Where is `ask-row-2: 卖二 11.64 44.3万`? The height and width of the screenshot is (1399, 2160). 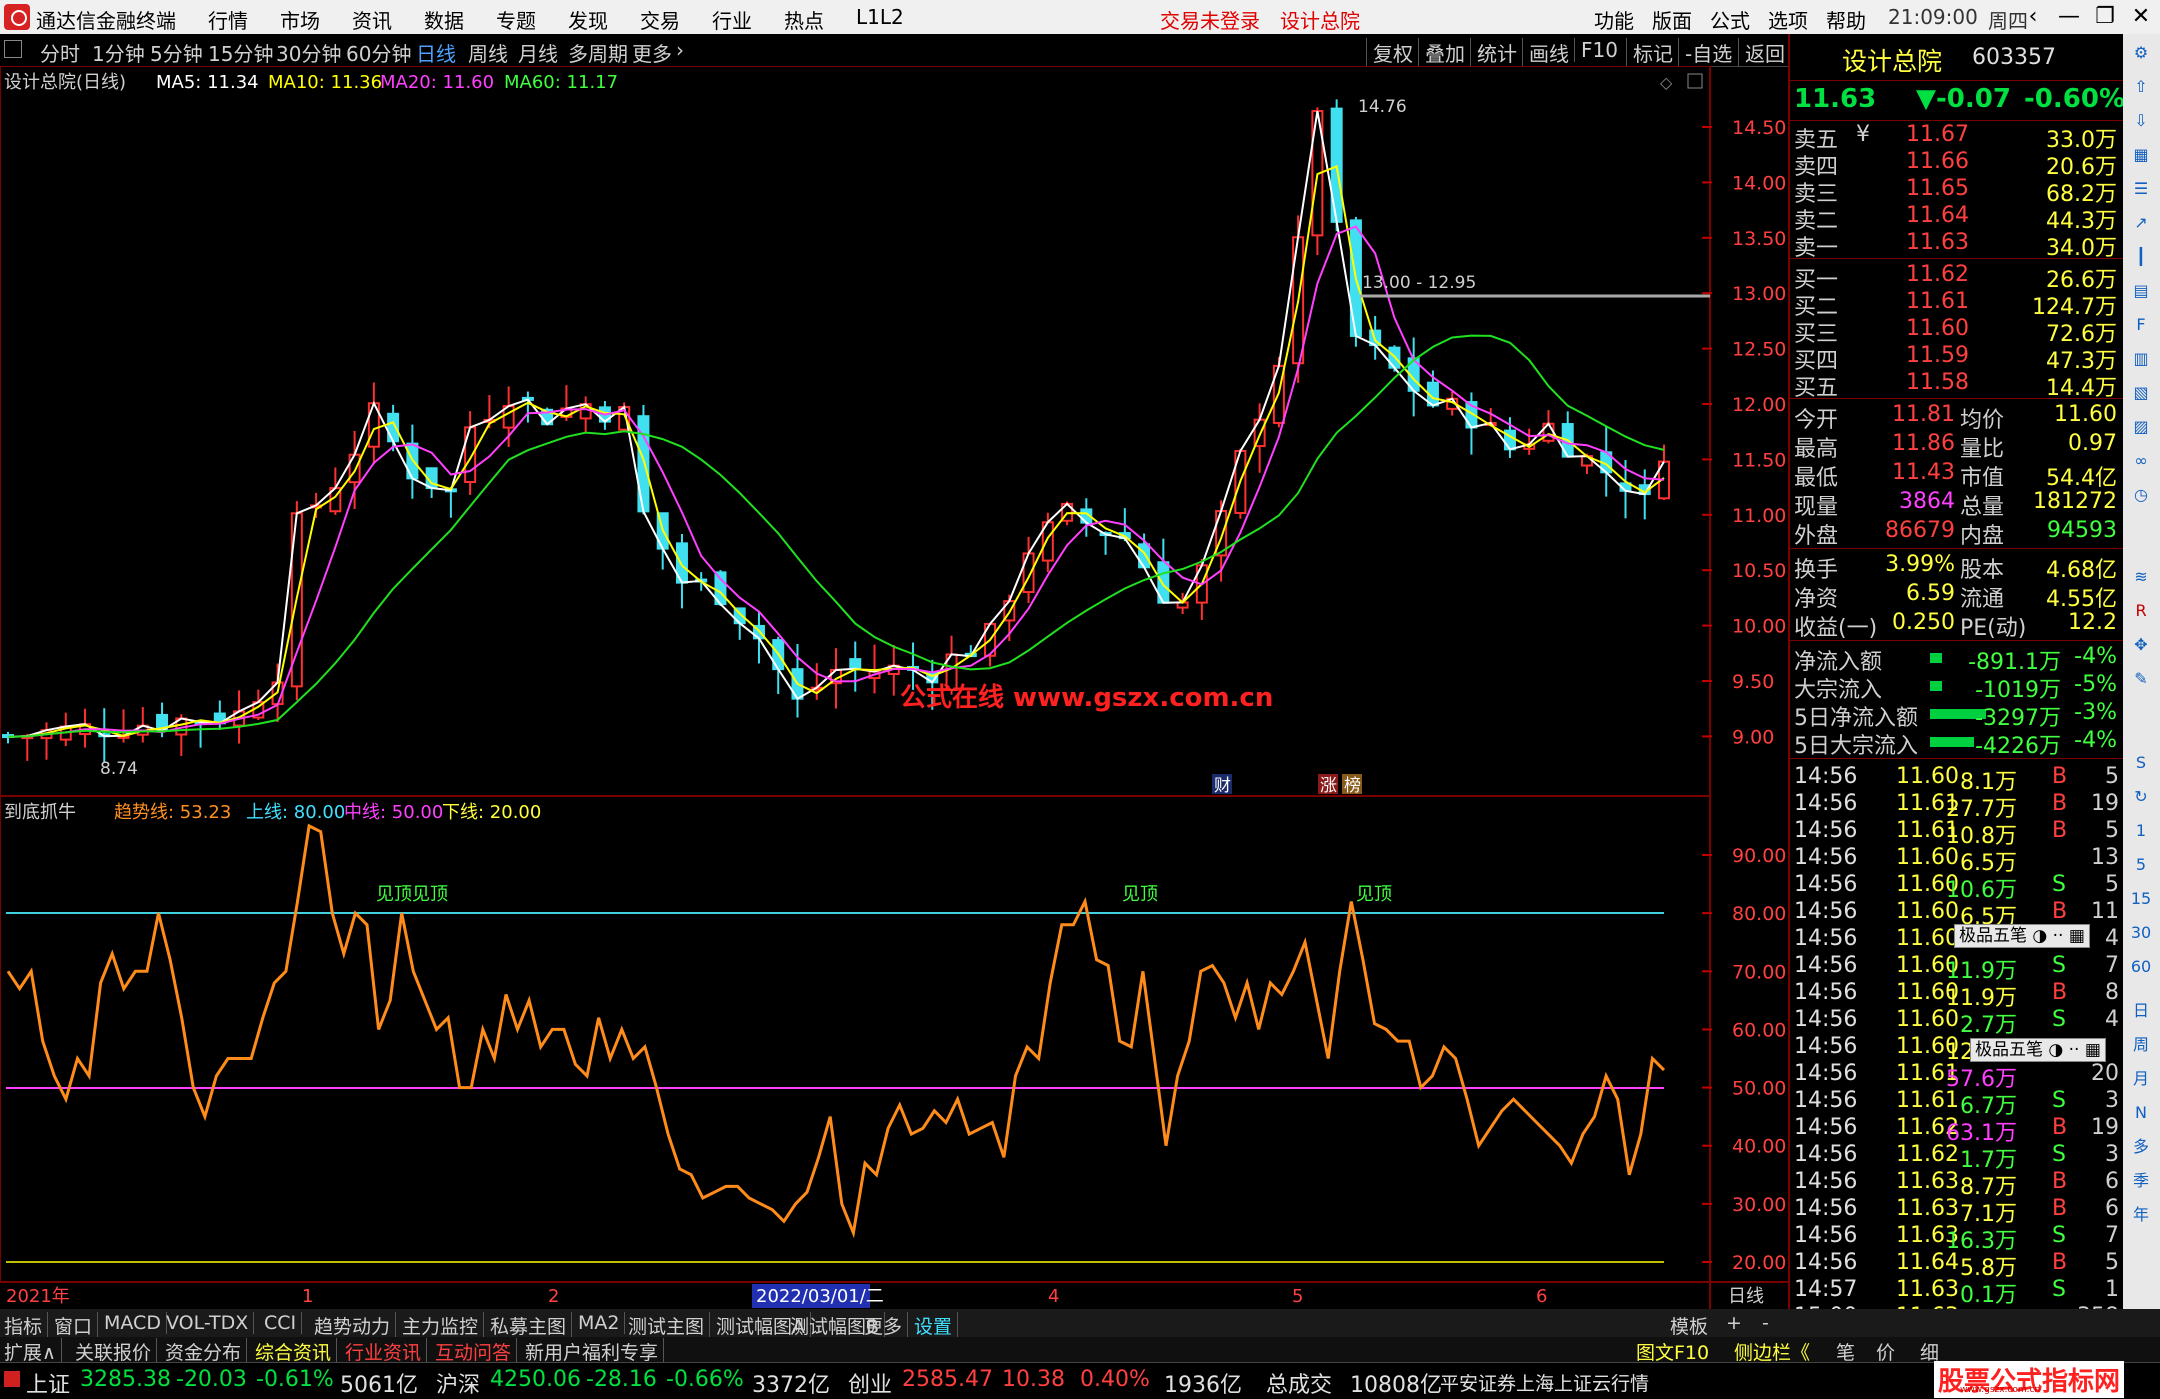 ask-row-2: 卖二 11.64 44.3万 is located at coordinates (1957, 218).